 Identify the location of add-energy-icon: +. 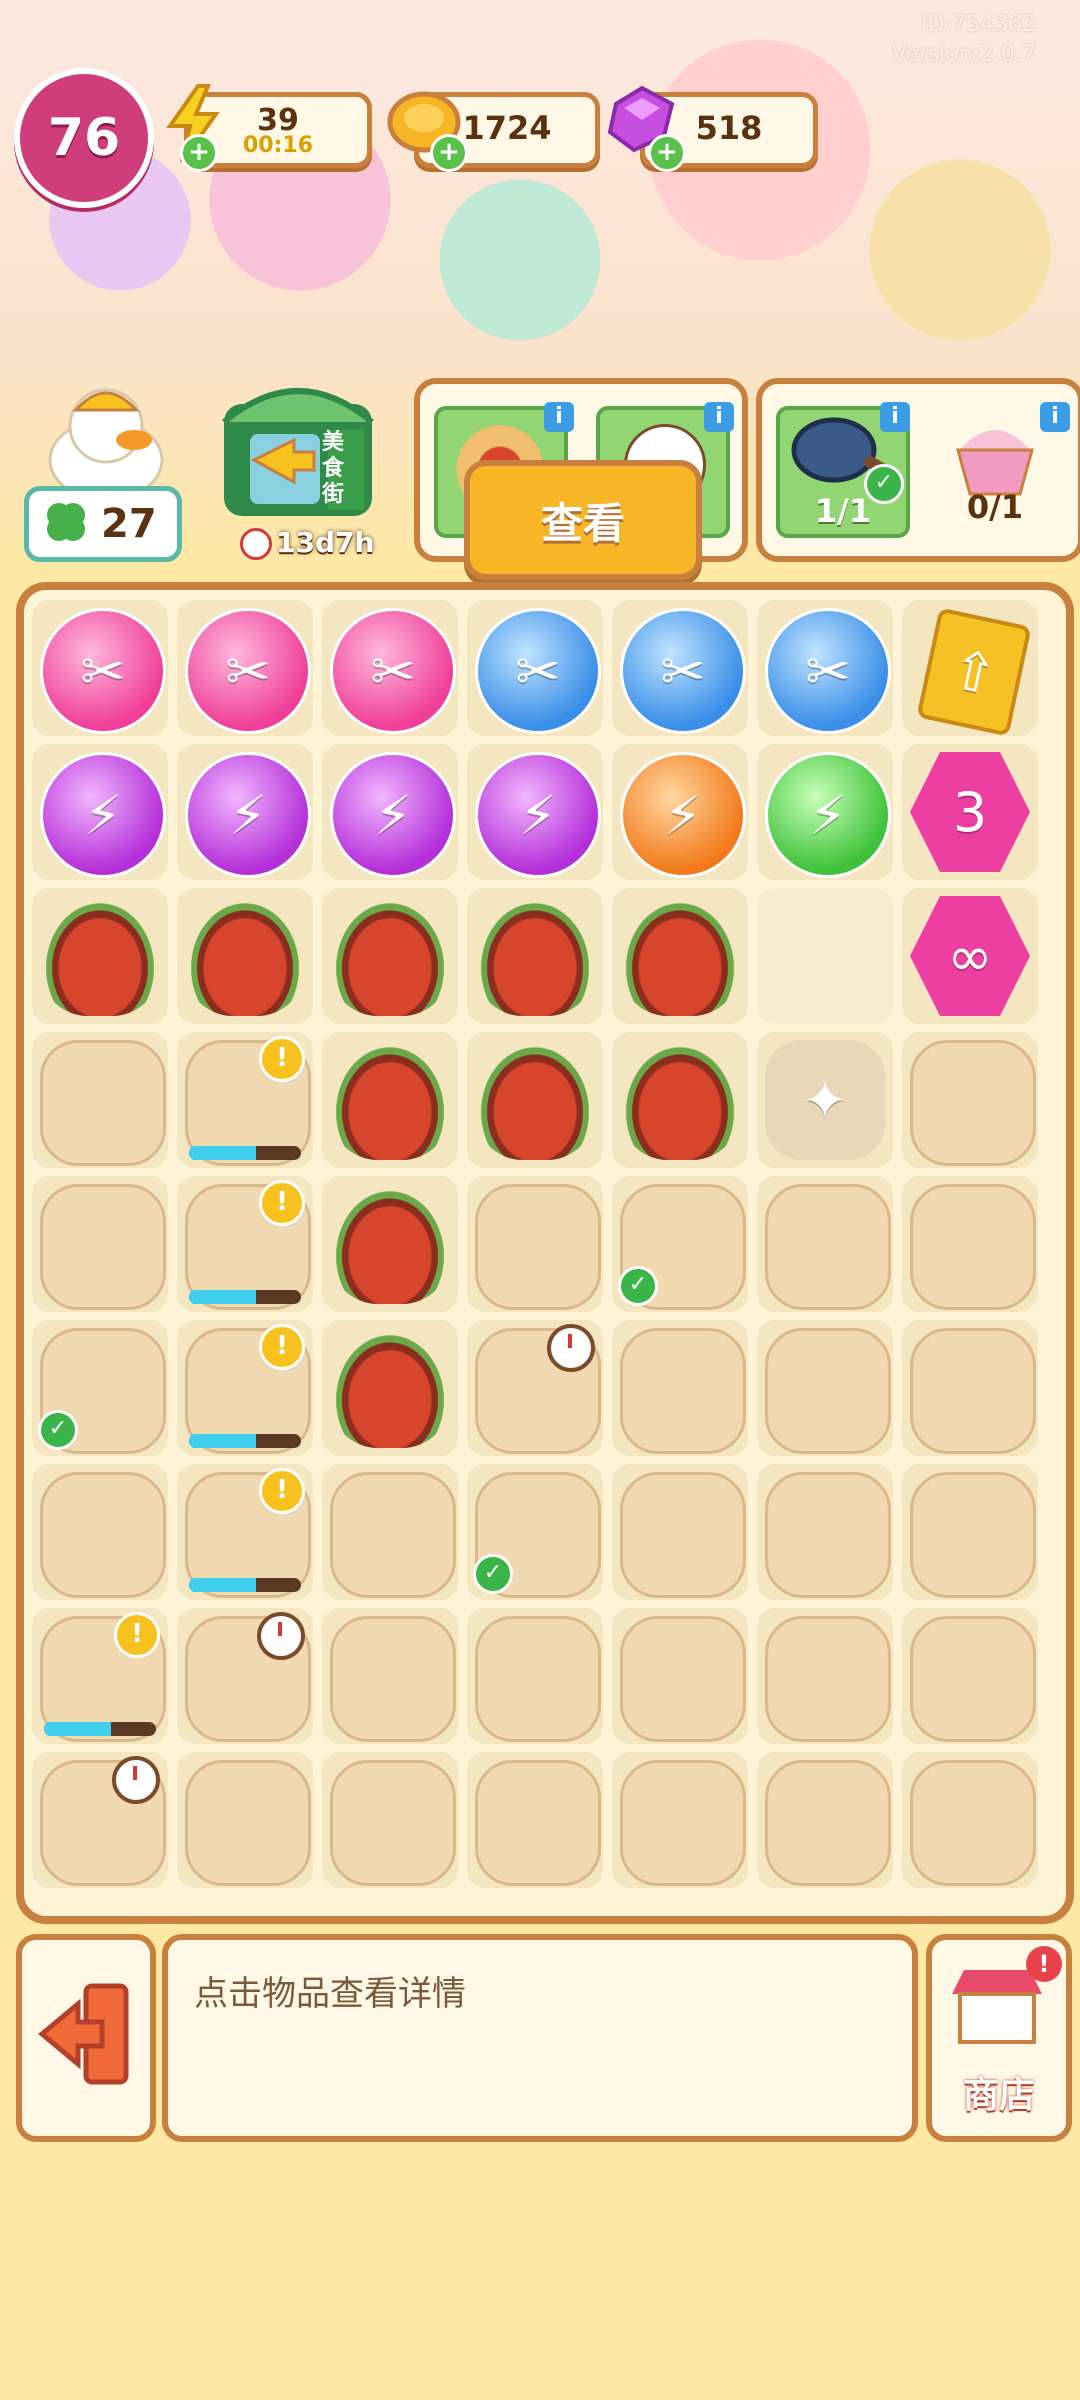
(199, 153).